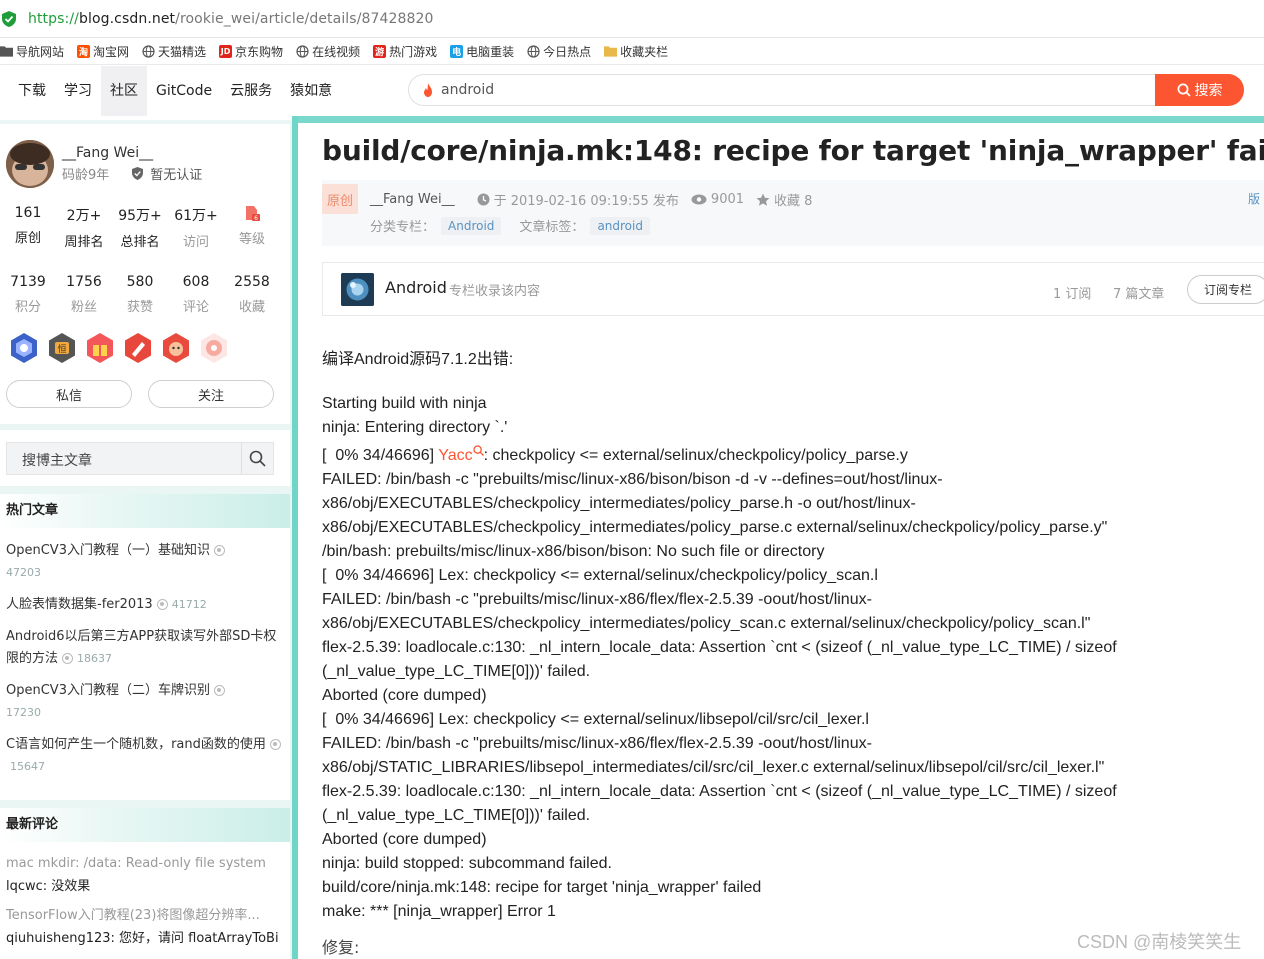 Image resolution: width=1264 pixels, height=959 pixels. Describe the element at coordinates (490, 51) in the screenshot. I see `bookmark-label: 电脑重装` at that location.